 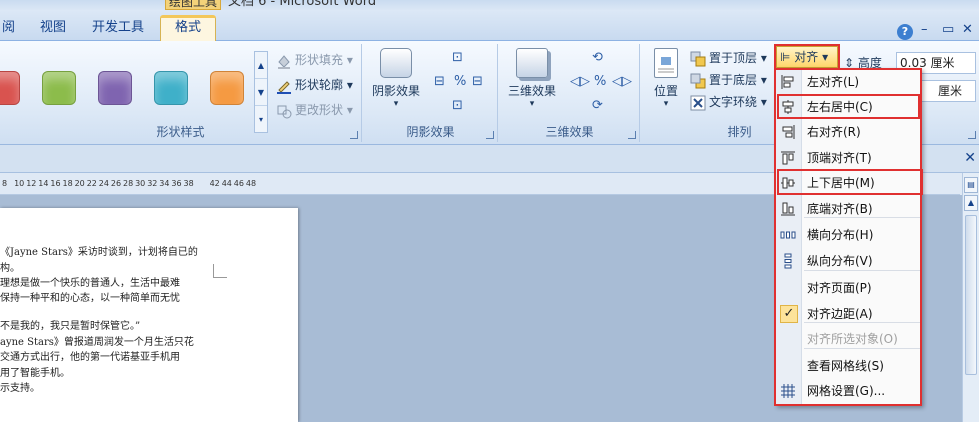 What do you see at coordinates (597, 57) in the screenshot?
I see `tilt-up-icon: ⟲` at bounding box center [597, 57].